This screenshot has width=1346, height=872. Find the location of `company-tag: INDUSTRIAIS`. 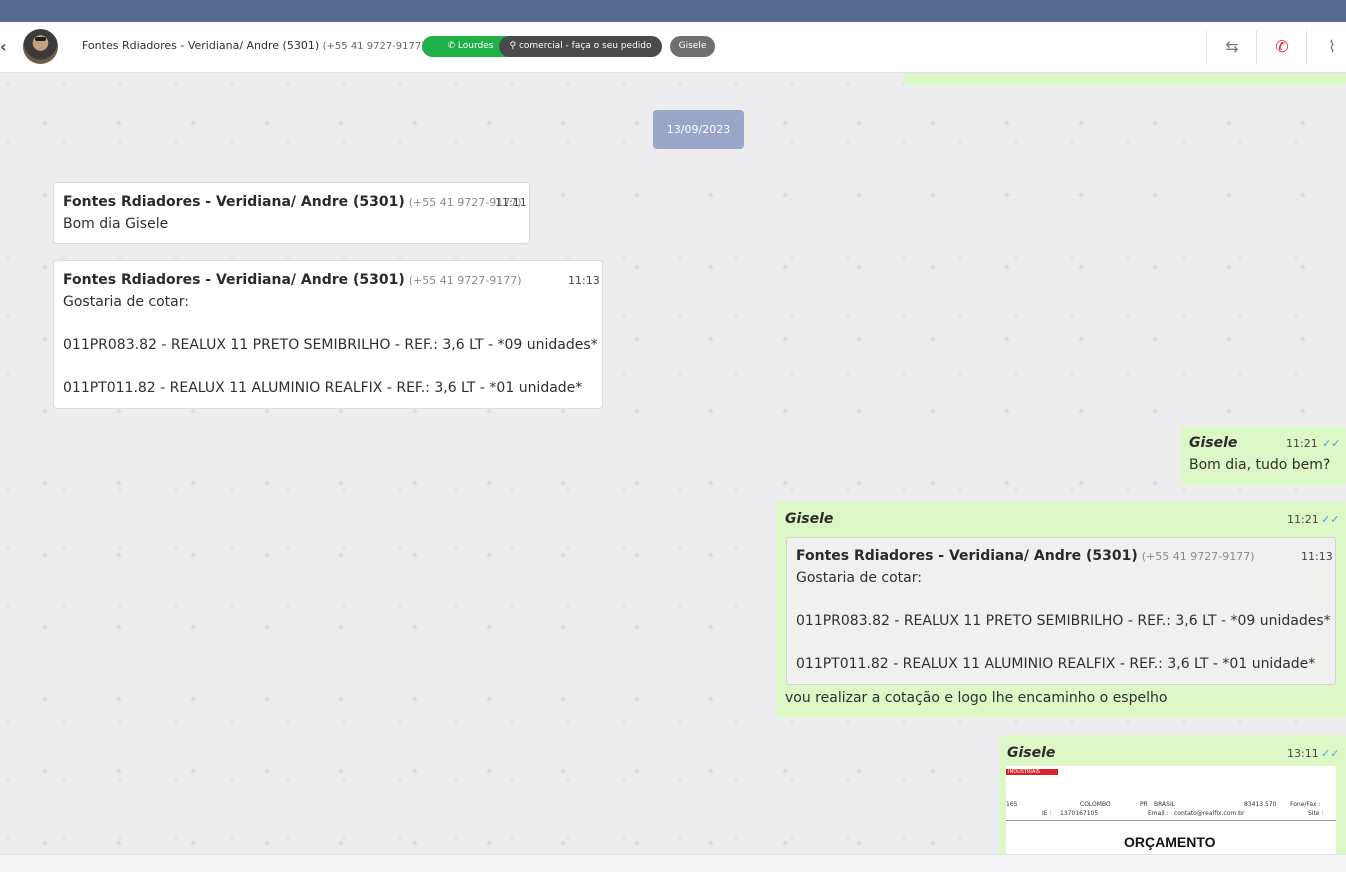

company-tag: INDUSTRIAIS is located at coordinates (1024, 772).